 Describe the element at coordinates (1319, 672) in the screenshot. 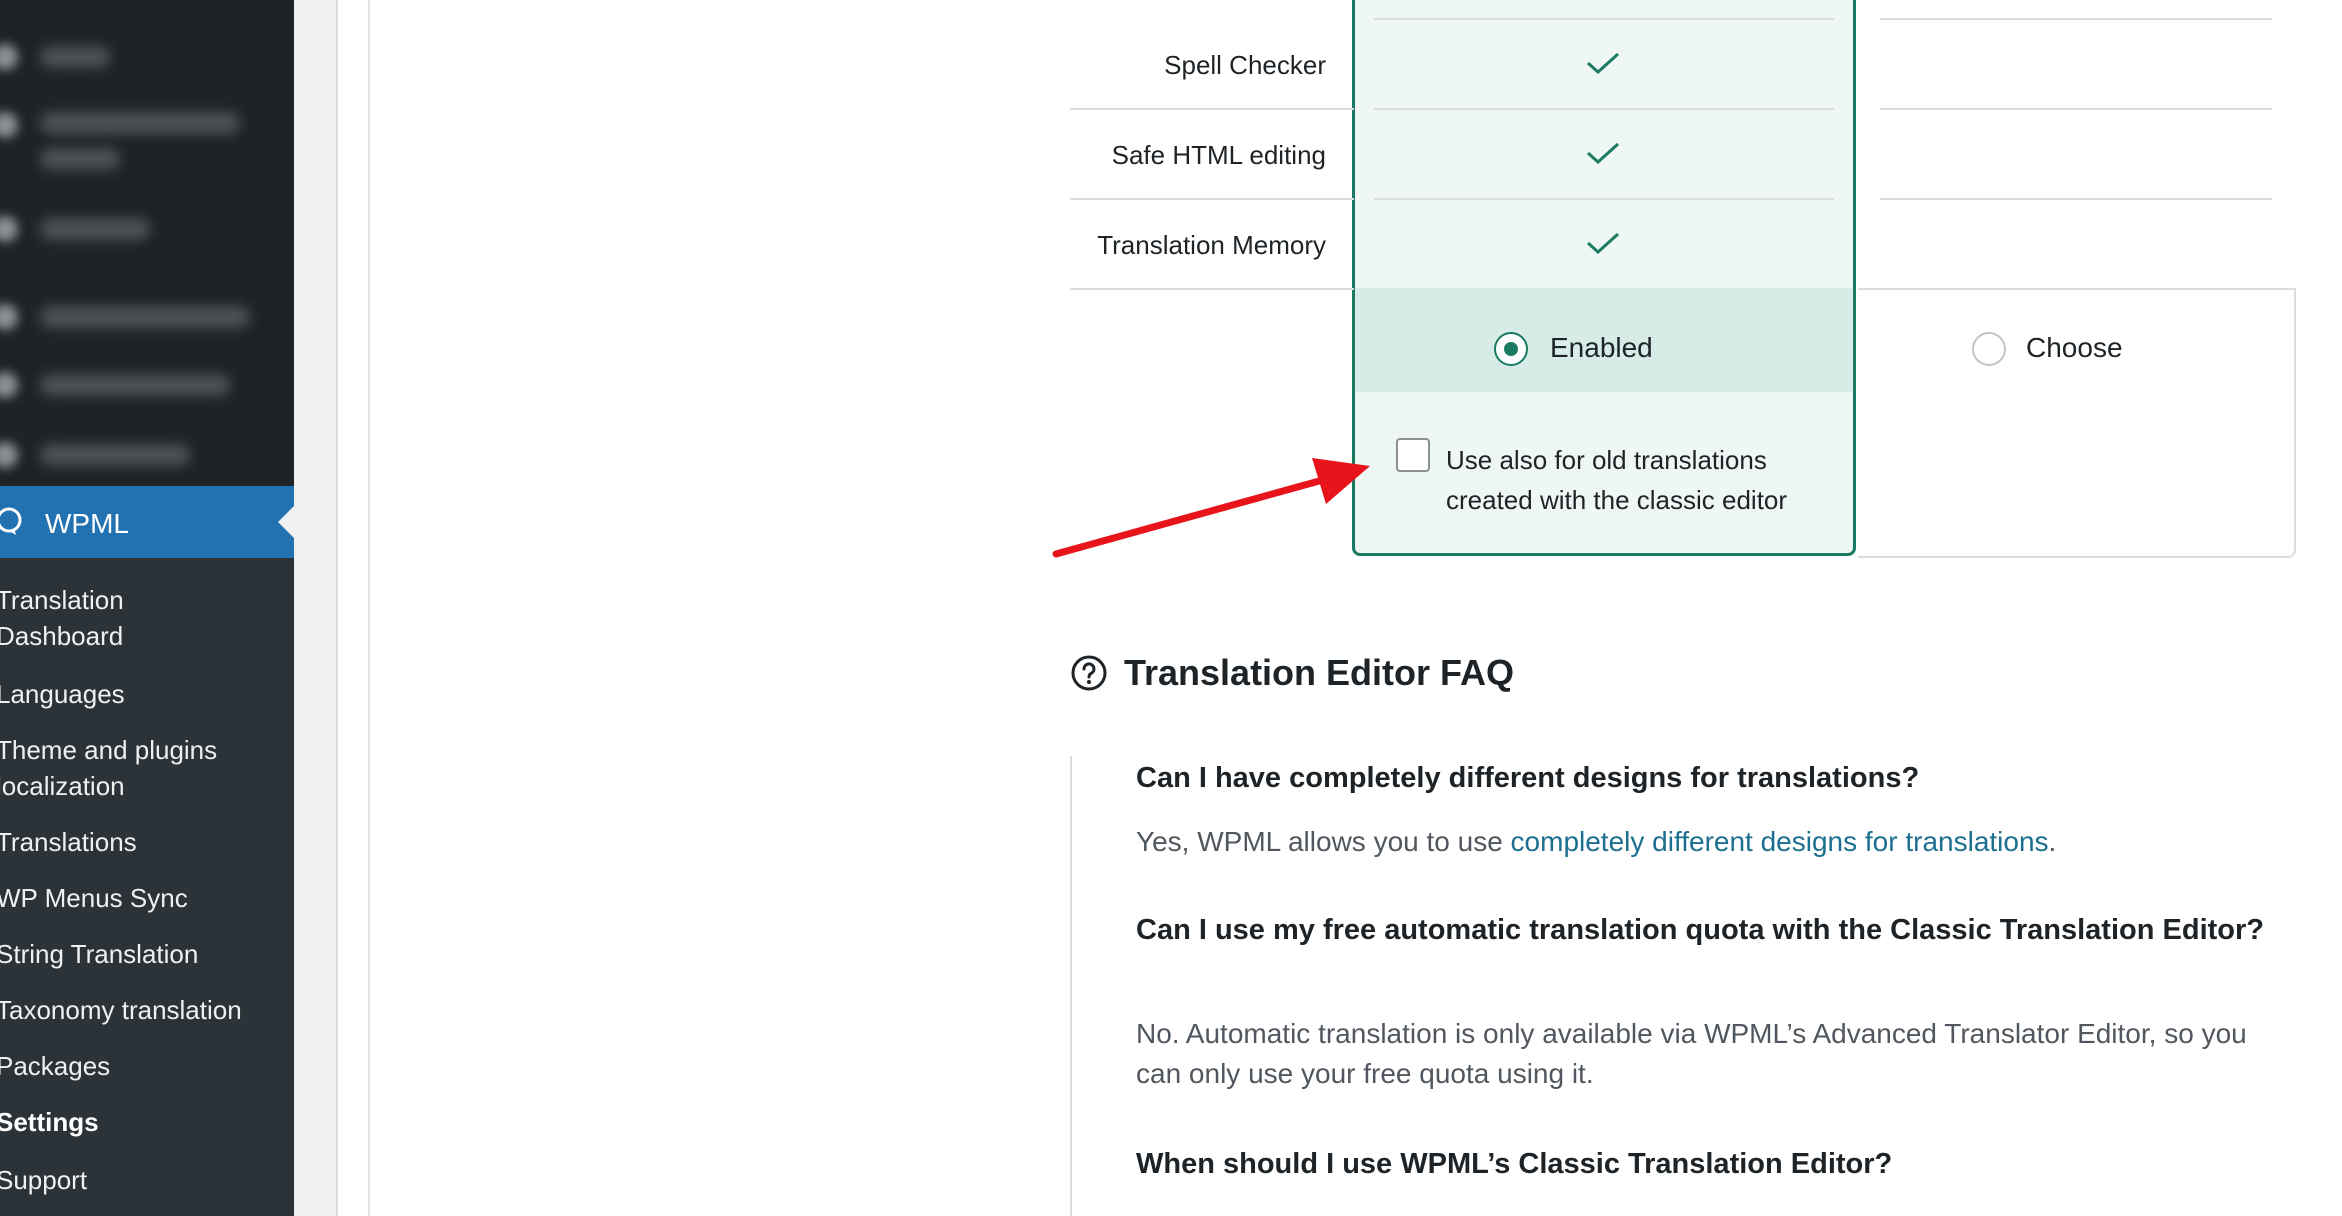

I see `faq-heading: Translation Editor FAQ` at that location.